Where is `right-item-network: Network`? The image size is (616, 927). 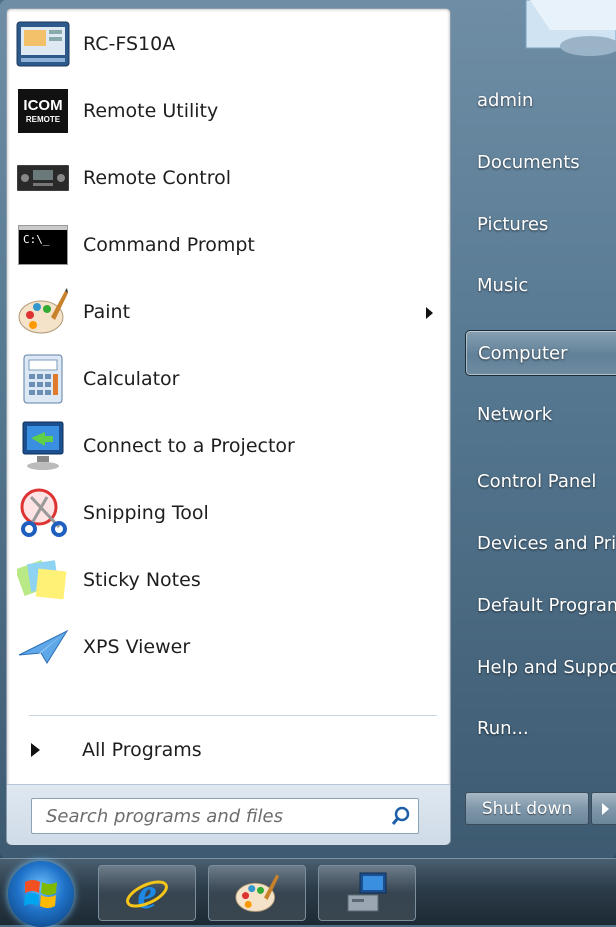 right-item-network: Network is located at coordinates (540, 414).